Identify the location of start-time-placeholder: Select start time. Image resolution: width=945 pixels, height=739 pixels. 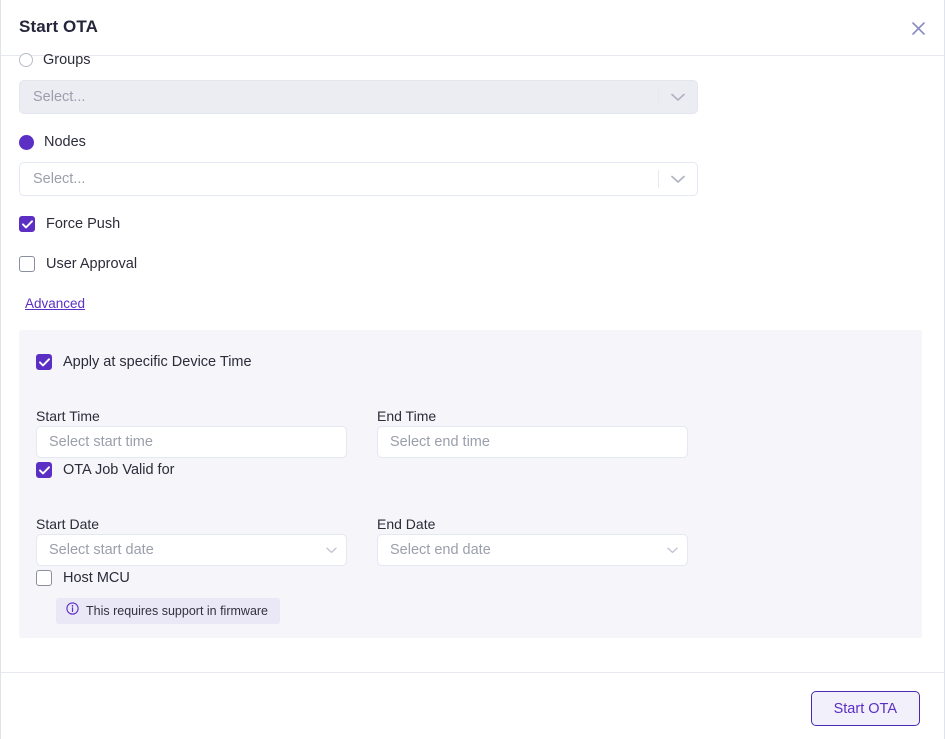
(101, 442).